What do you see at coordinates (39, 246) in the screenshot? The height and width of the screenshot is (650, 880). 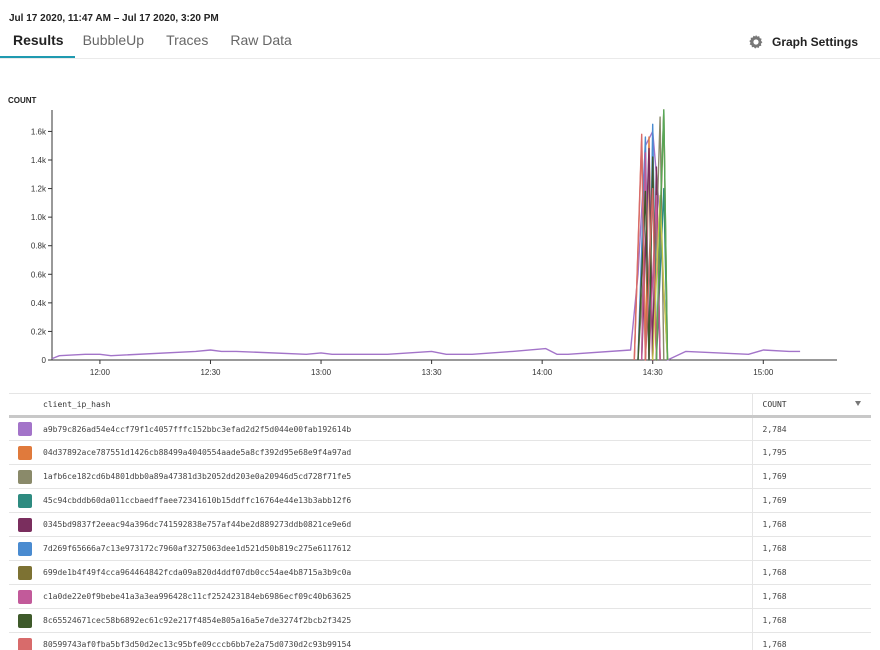 I see `y-tick-label: 0.8k` at bounding box center [39, 246].